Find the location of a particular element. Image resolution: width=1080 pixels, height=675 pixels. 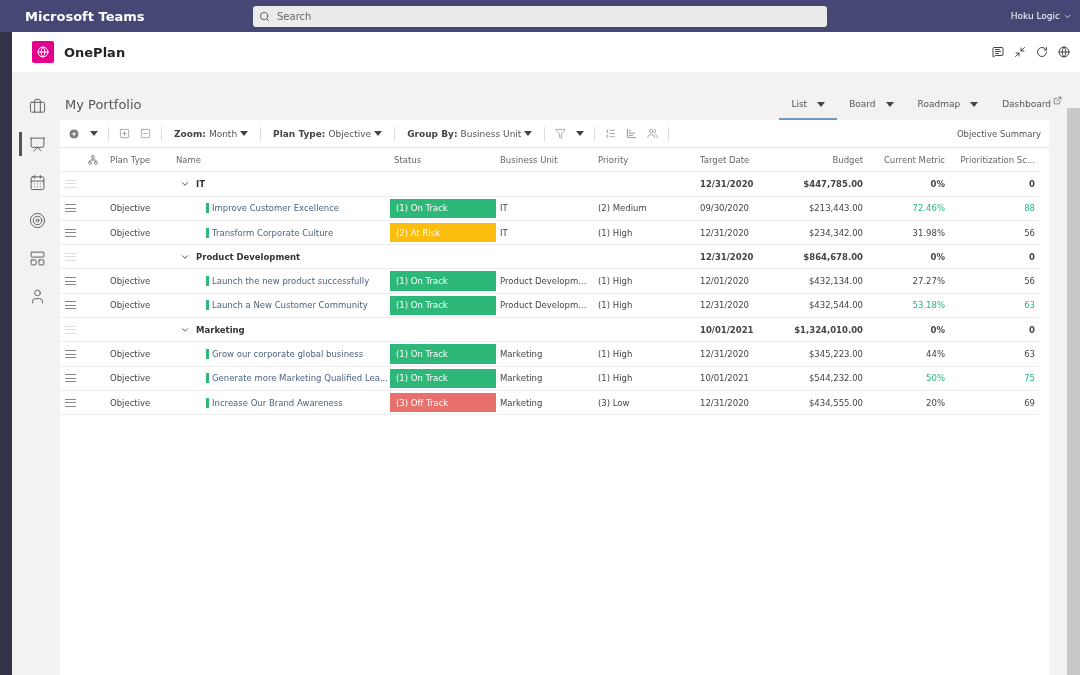

objective-link: Launch the new product successfully is located at coordinates (288, 281).